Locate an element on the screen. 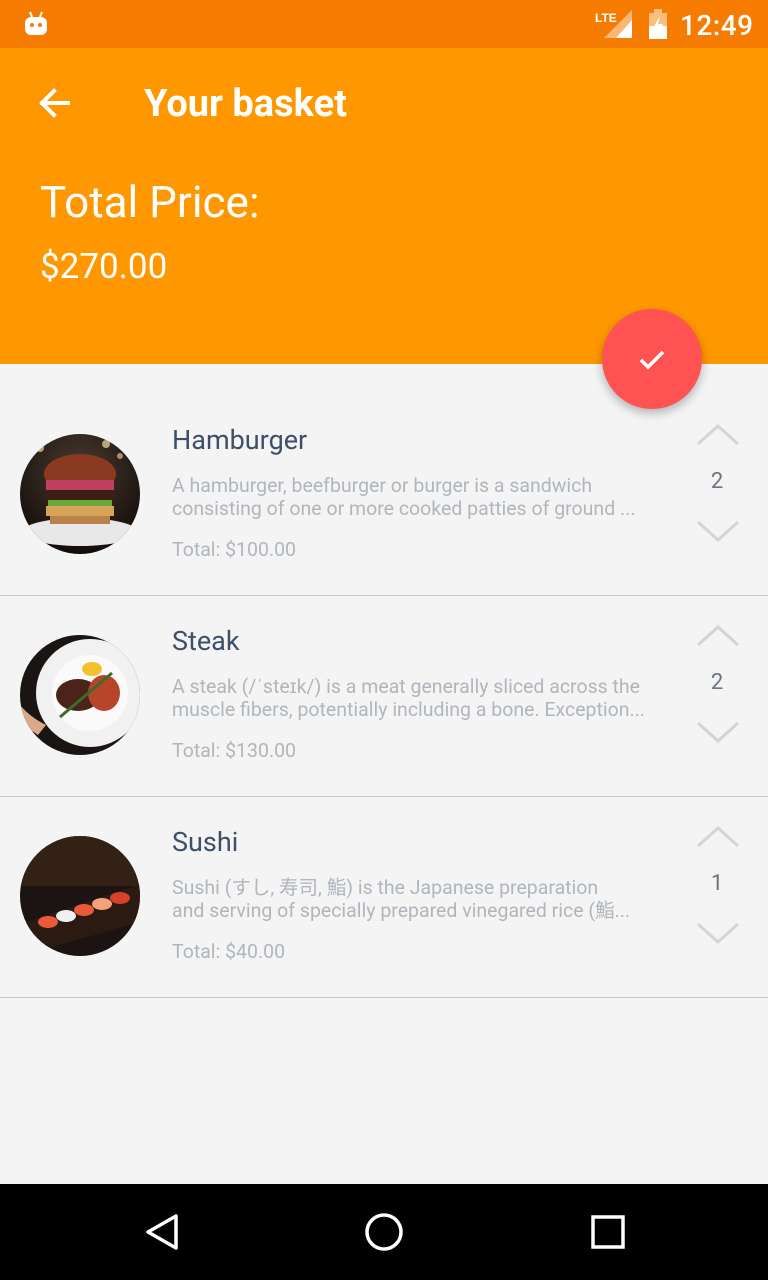  item-total: Total: $130.00 is located at coordinates (234, 750).